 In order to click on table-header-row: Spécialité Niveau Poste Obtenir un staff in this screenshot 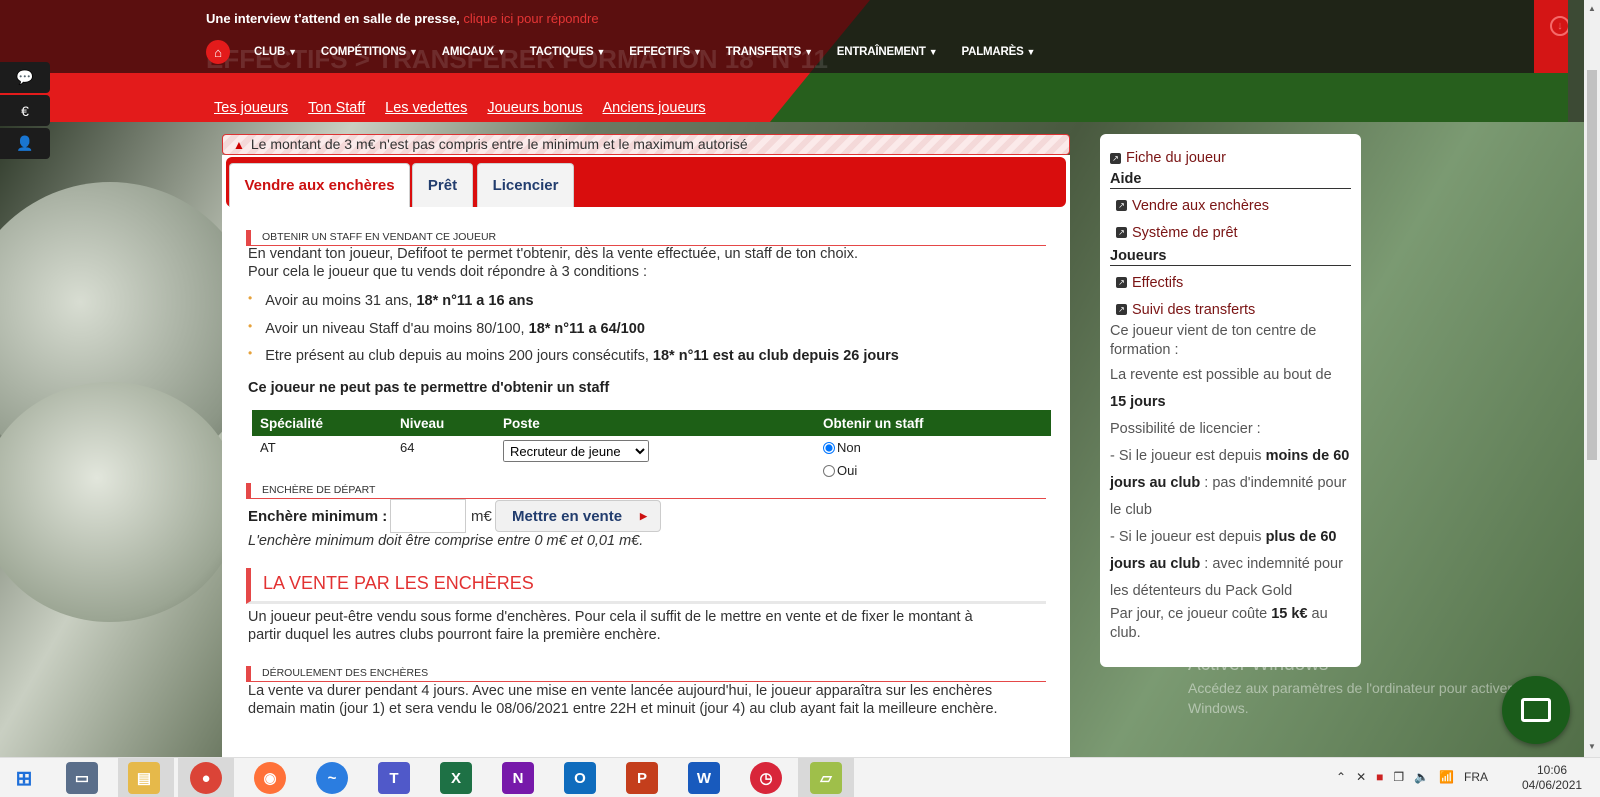, I will do `click(651, 423)`.